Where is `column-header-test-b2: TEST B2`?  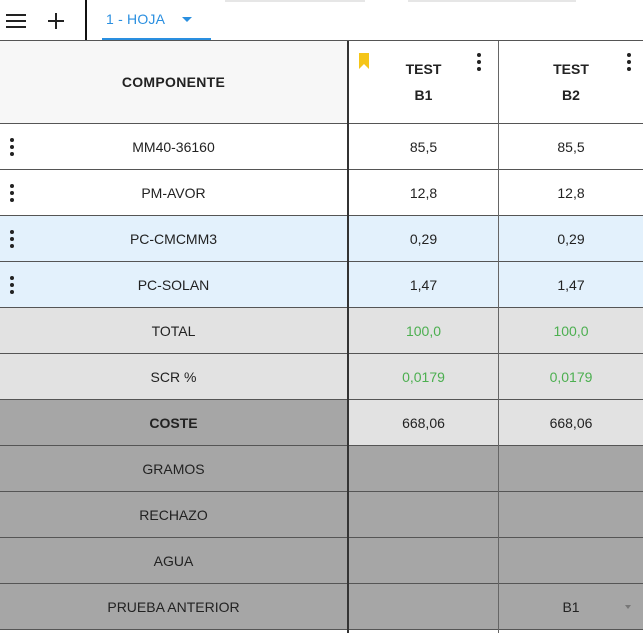
column-header-test-b2: TEST B2 is located at coordinates (571, 82).